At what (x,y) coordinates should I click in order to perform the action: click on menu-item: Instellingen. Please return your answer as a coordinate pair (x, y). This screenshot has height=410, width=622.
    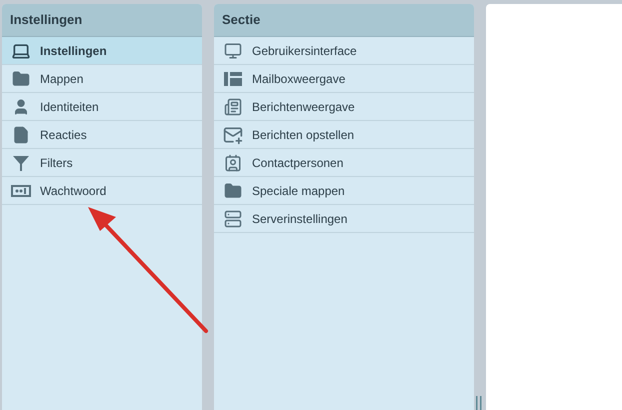
    Looking at the image, I should click on (102, 51).